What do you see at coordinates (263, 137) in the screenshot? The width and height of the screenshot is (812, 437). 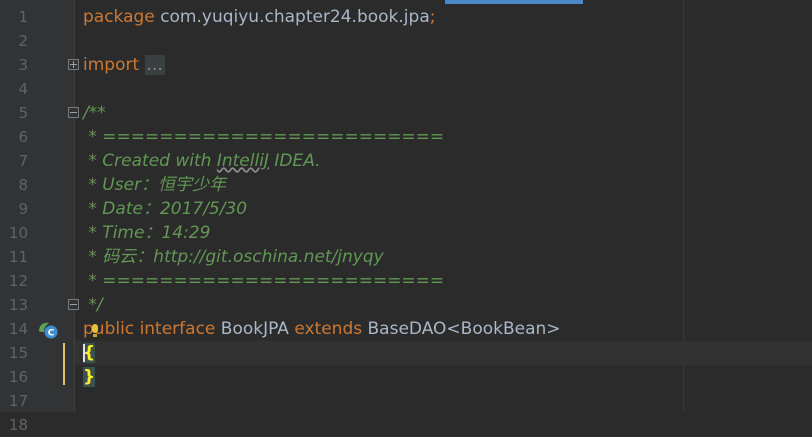 I see `code-line-7: * ========================` at bounding box center [263, 137].